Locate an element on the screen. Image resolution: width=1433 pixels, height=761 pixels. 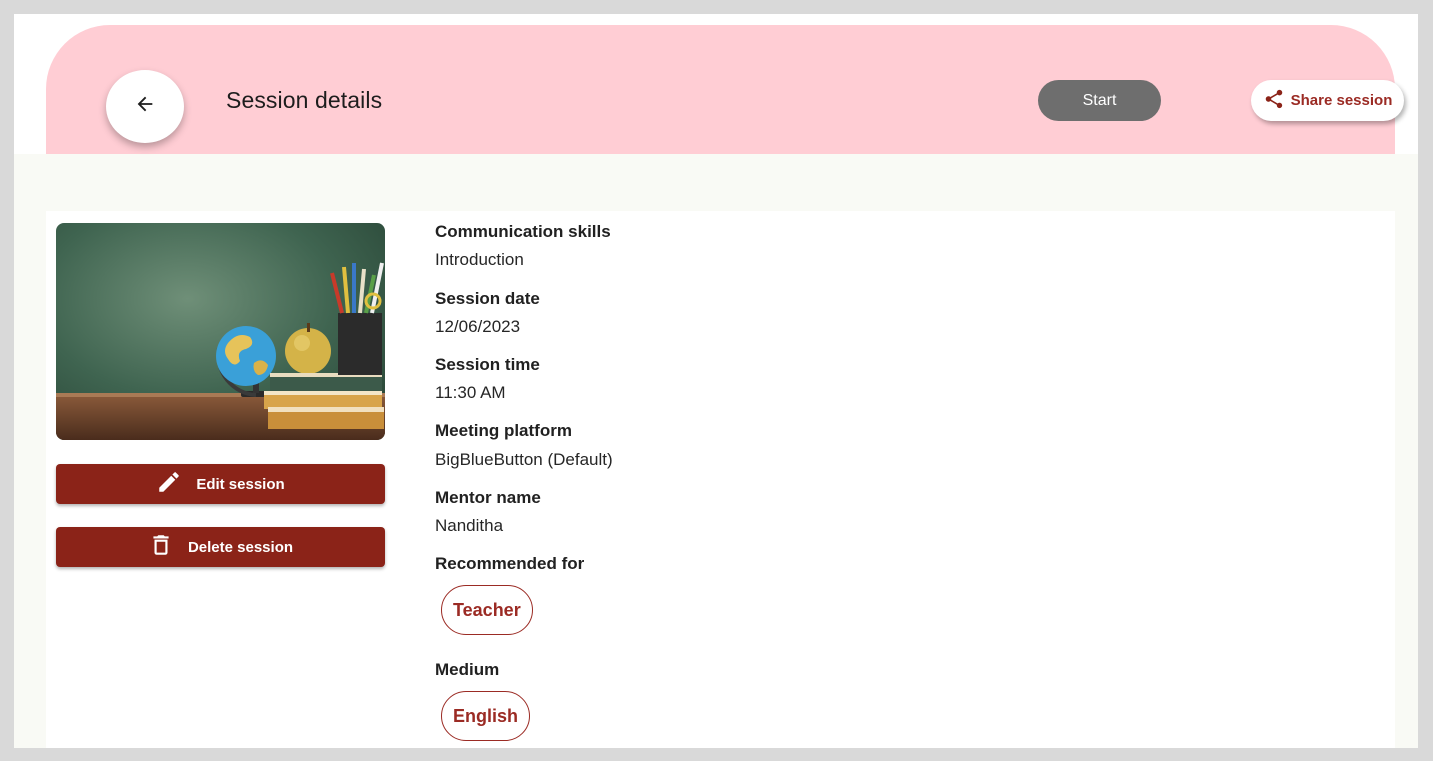
start-button-label: Start is located at coordinates (1099, 100).